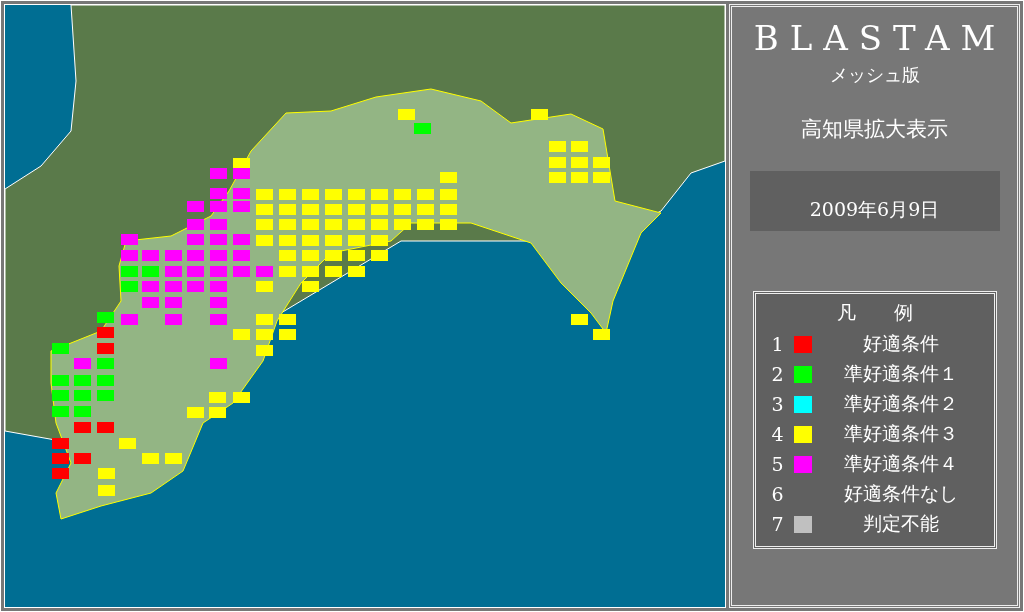 The image size is (1024, 612). I want to click on legend-number: 3, so click(778, 404).